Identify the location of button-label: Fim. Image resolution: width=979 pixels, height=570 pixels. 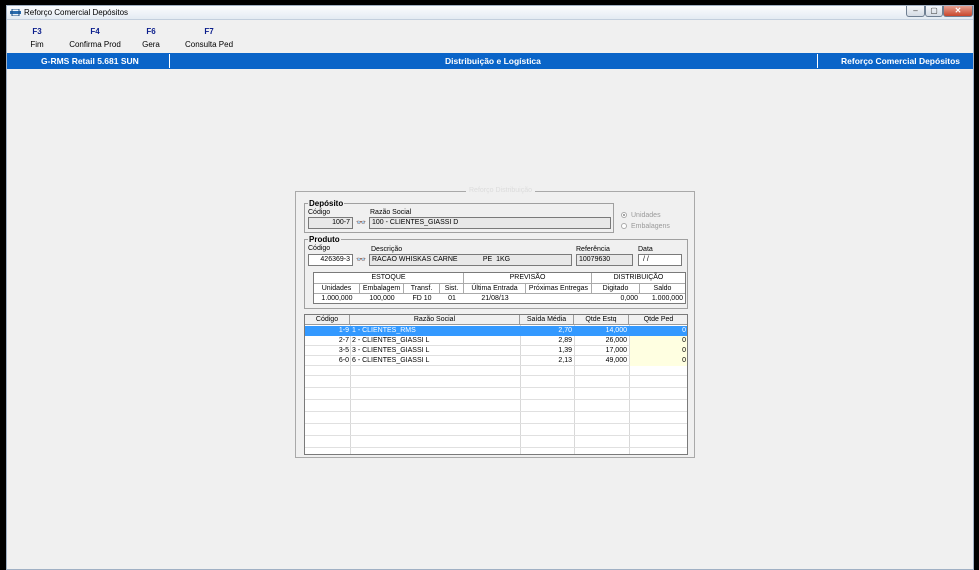
(37, 44).